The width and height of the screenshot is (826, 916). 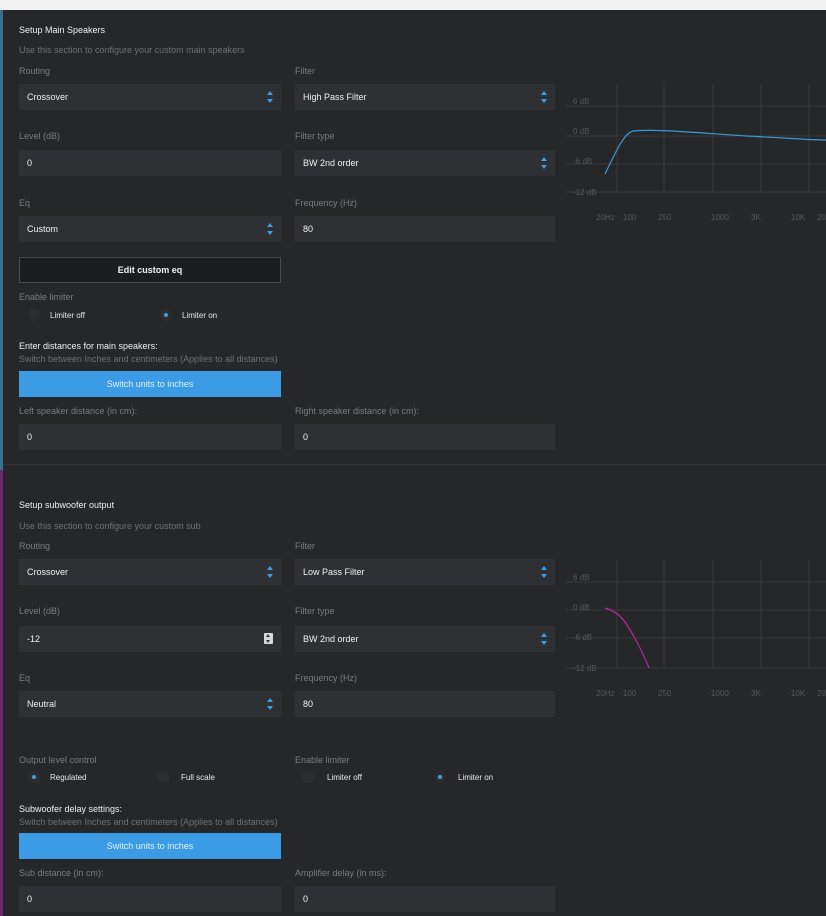 I want to click on eq-value: Custom, so click(x=43, y=229).